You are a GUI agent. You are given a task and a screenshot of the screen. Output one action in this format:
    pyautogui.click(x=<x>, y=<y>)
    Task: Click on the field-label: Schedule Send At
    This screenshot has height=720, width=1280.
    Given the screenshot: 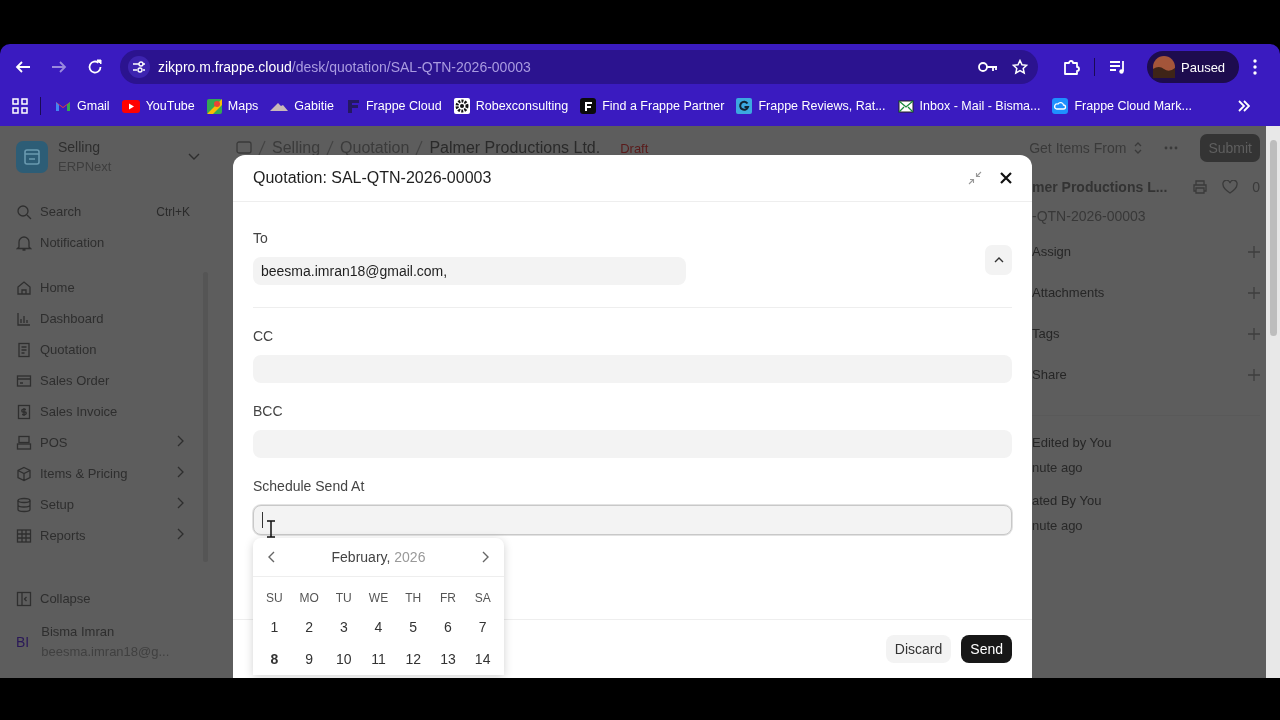 What is the action you would take?
    pyautogui.click(x=309, y=487)
    